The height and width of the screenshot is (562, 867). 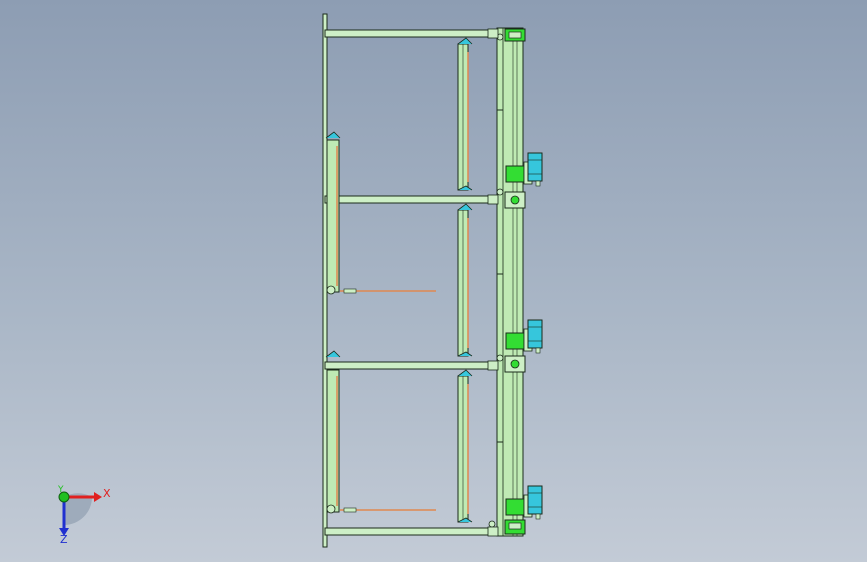 What do you see at coordinates (380, 432) in the screenshot?
I see `left-cylinder-lower` at bounding box center [380, 432].